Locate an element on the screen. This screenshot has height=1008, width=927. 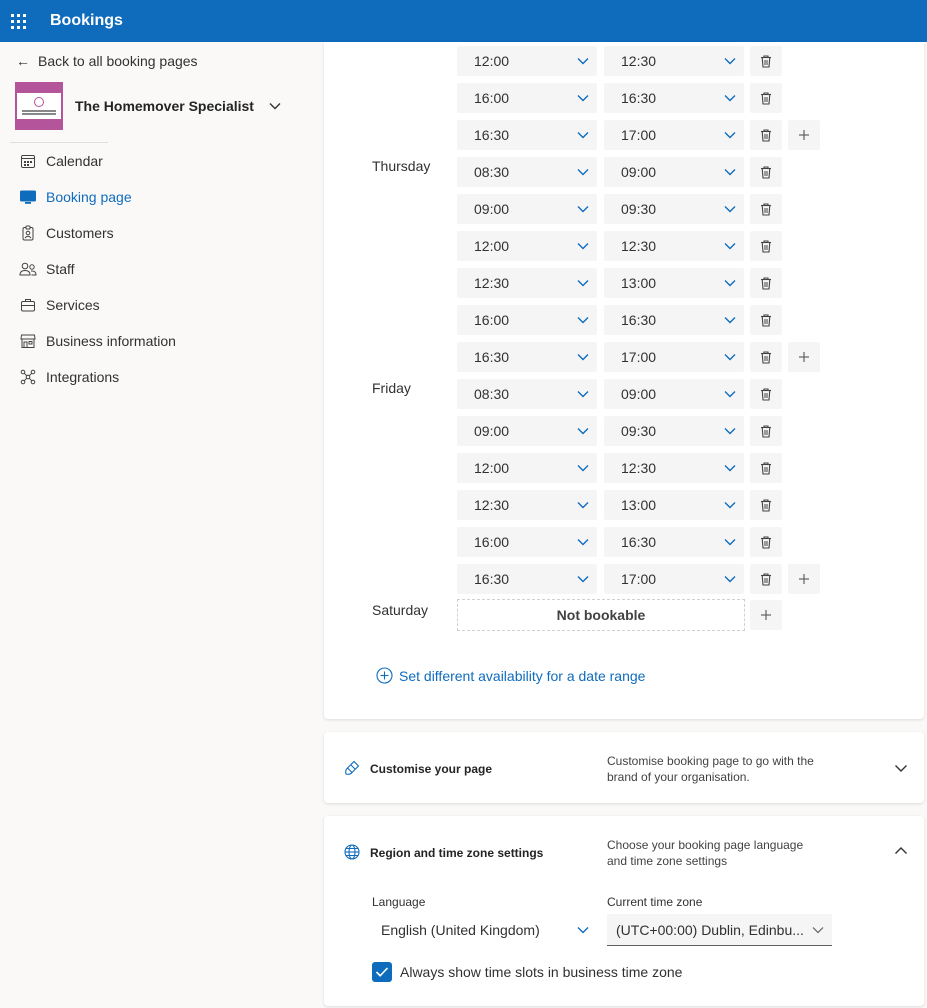
chevron-up-icon is located at coordinates (901, 851).